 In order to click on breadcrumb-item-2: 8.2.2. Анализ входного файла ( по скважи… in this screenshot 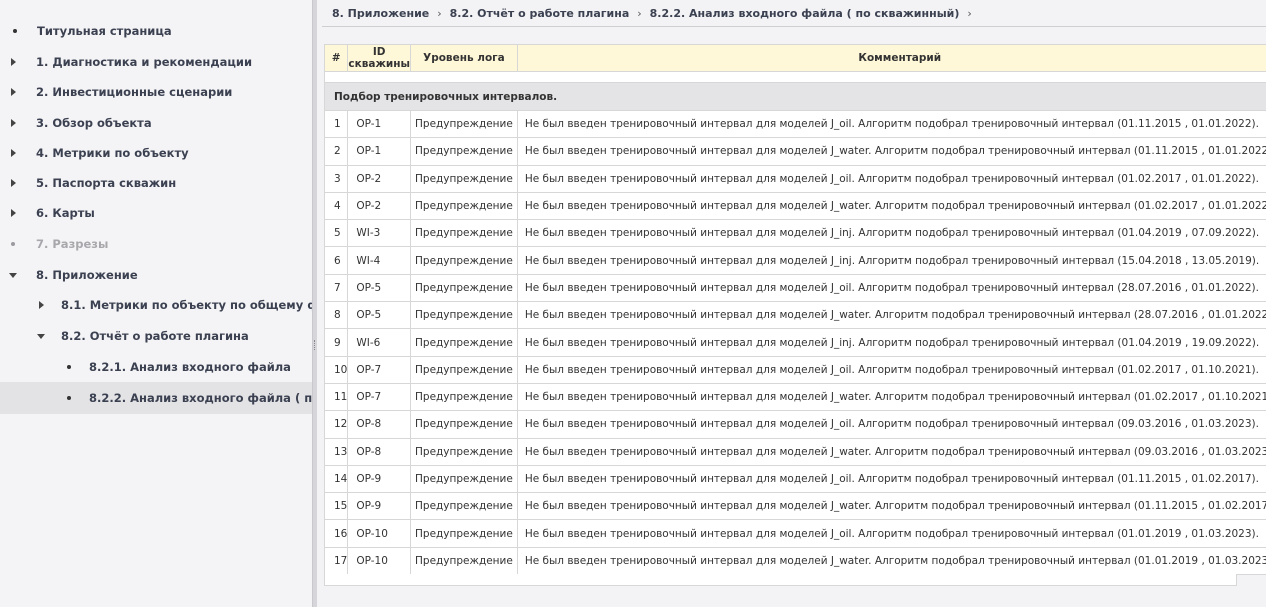, I will do `click(805, 13)`.